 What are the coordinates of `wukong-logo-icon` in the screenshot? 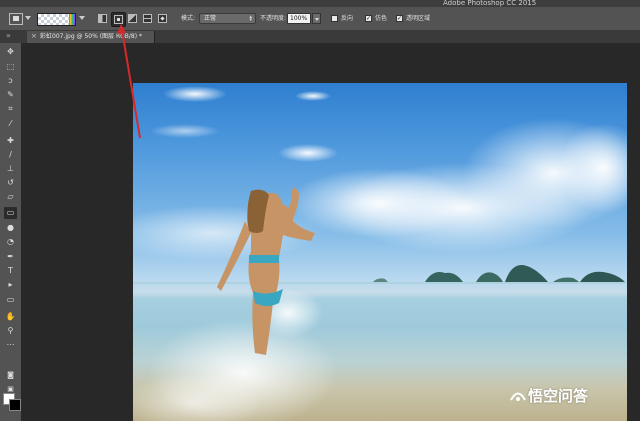 It's located at (518, 396).